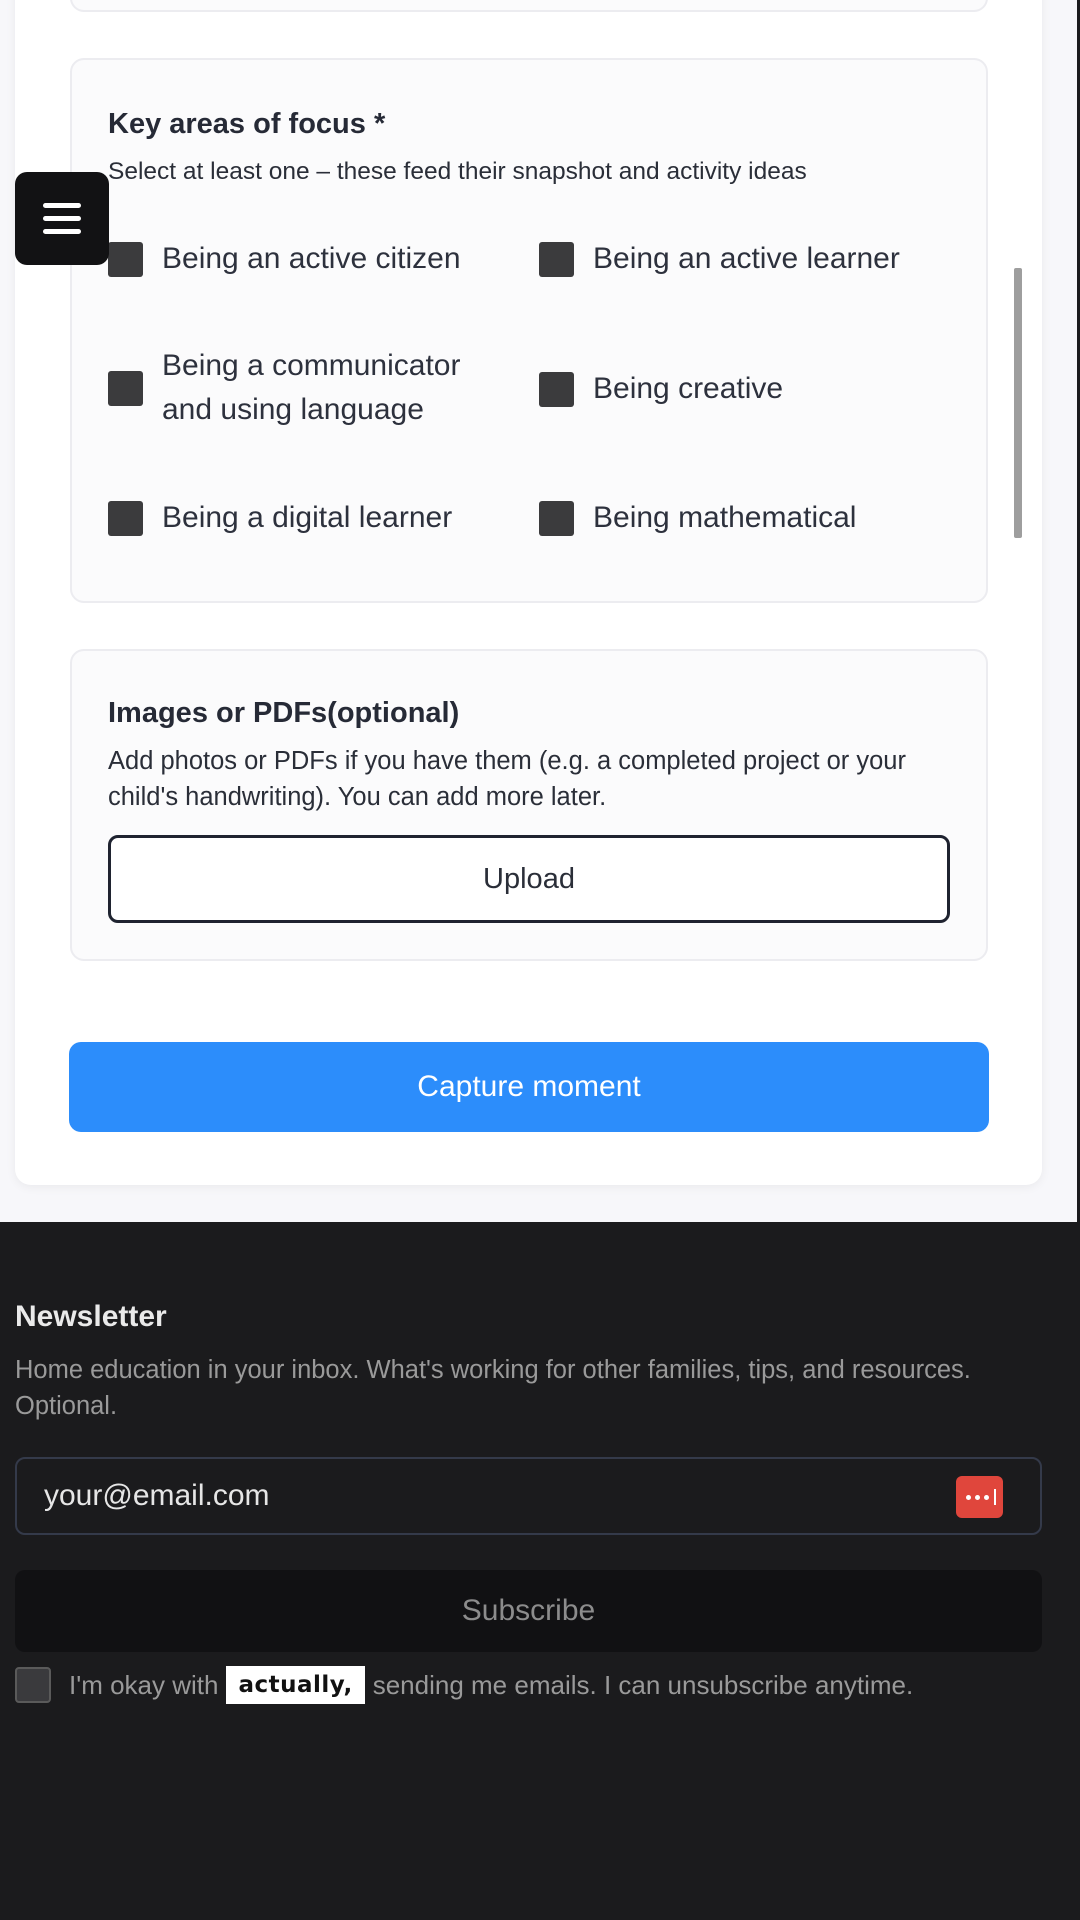  What do you see at coordinates (311, 387) in the screenshot?
I see `checkbox-label: Being a communicator and using language` at bounding box center [311, 387].